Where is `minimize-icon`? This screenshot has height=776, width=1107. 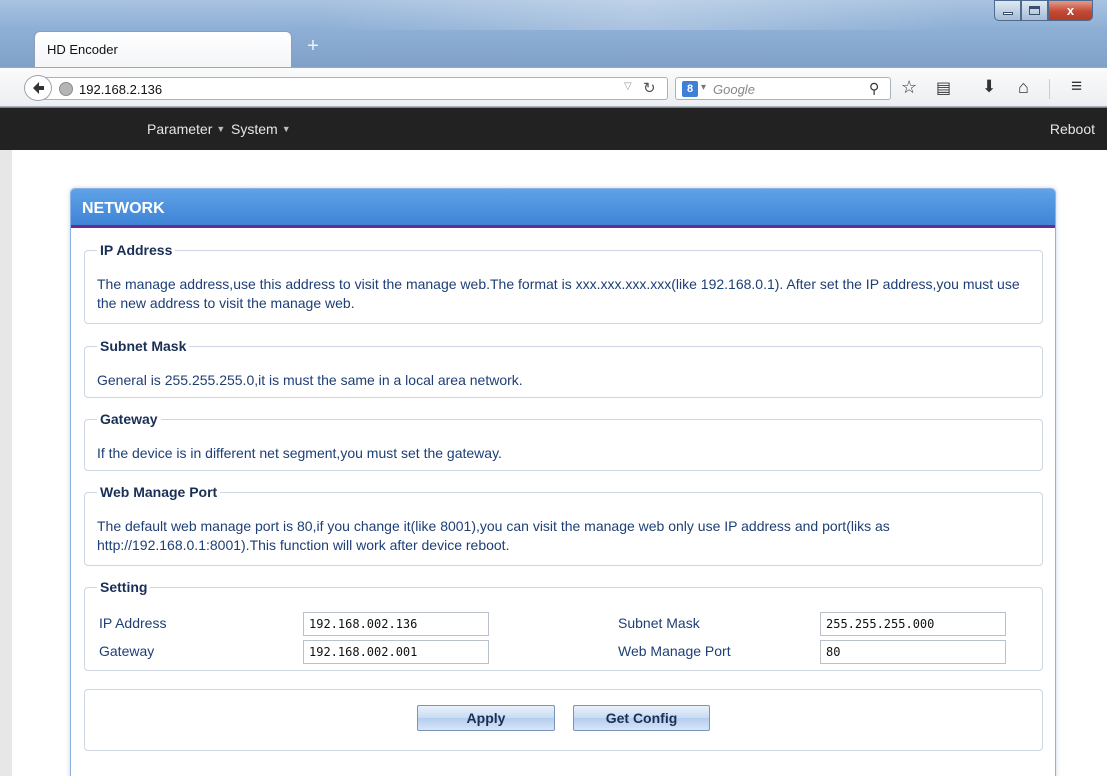
minimize-icon is located at coordinates (1007, 13).